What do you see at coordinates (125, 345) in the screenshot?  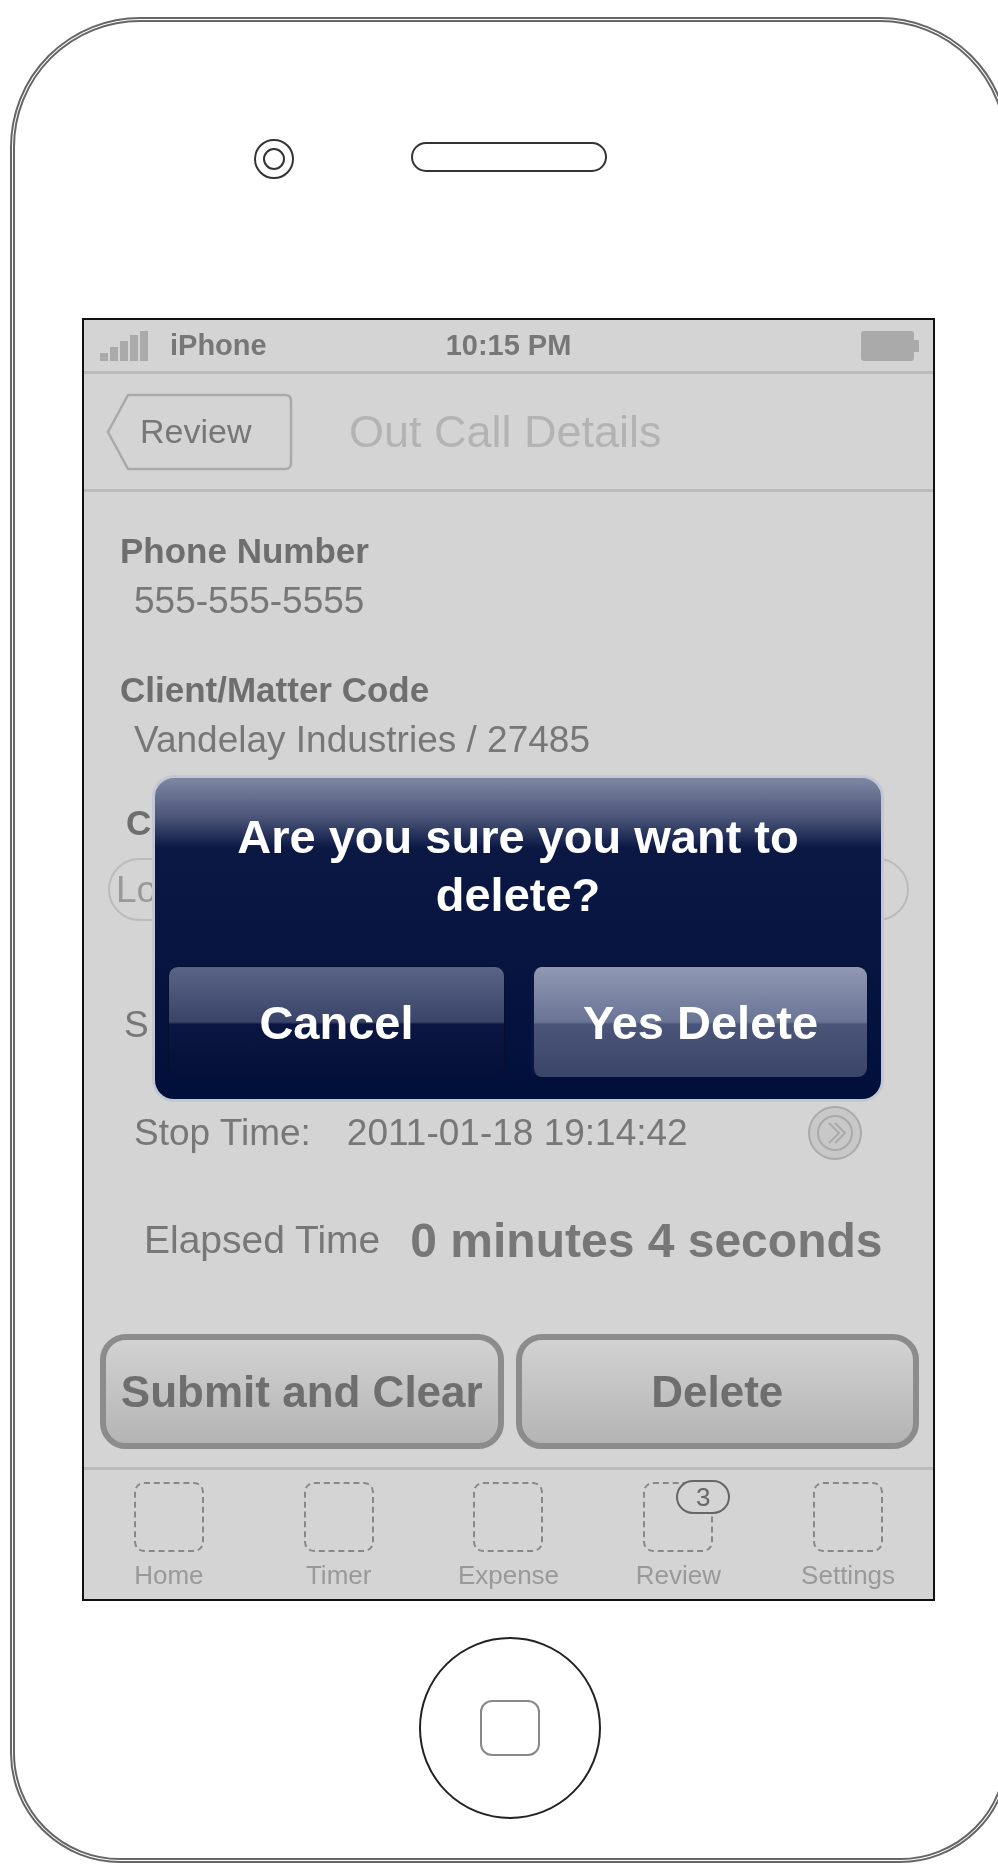 I see `signal-icon` at bounding box center [125, 345].